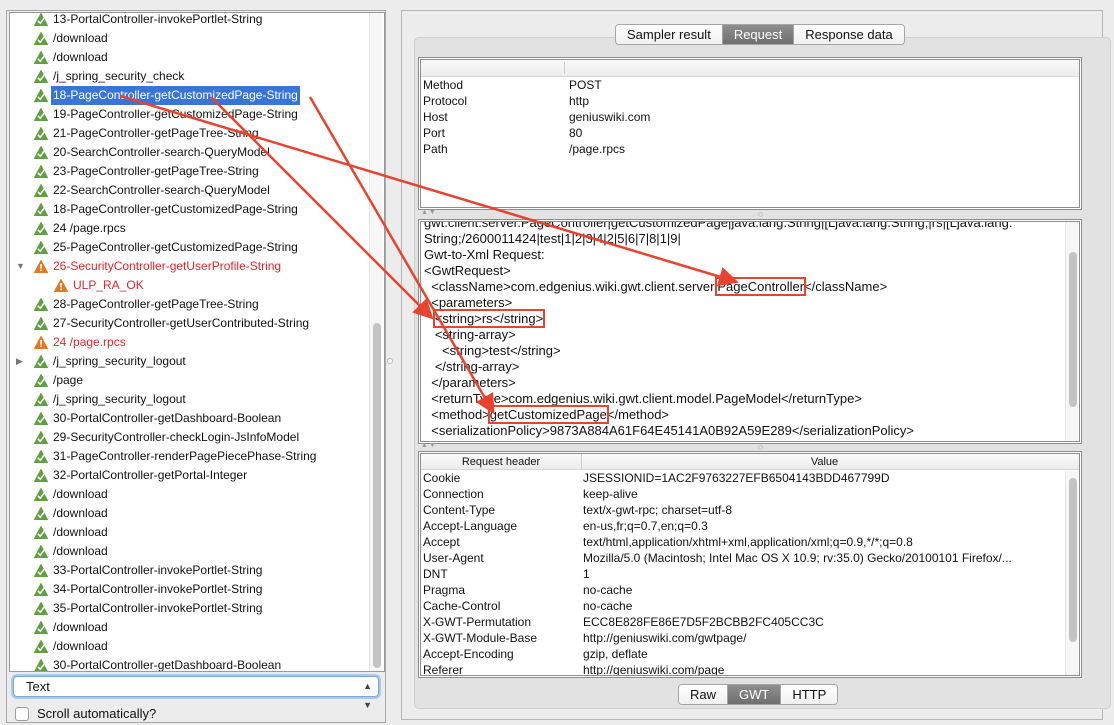 This screenshot has width=1114, height=725. I want to click on gwt-text: <GwtRequest>, so click(467, 270).